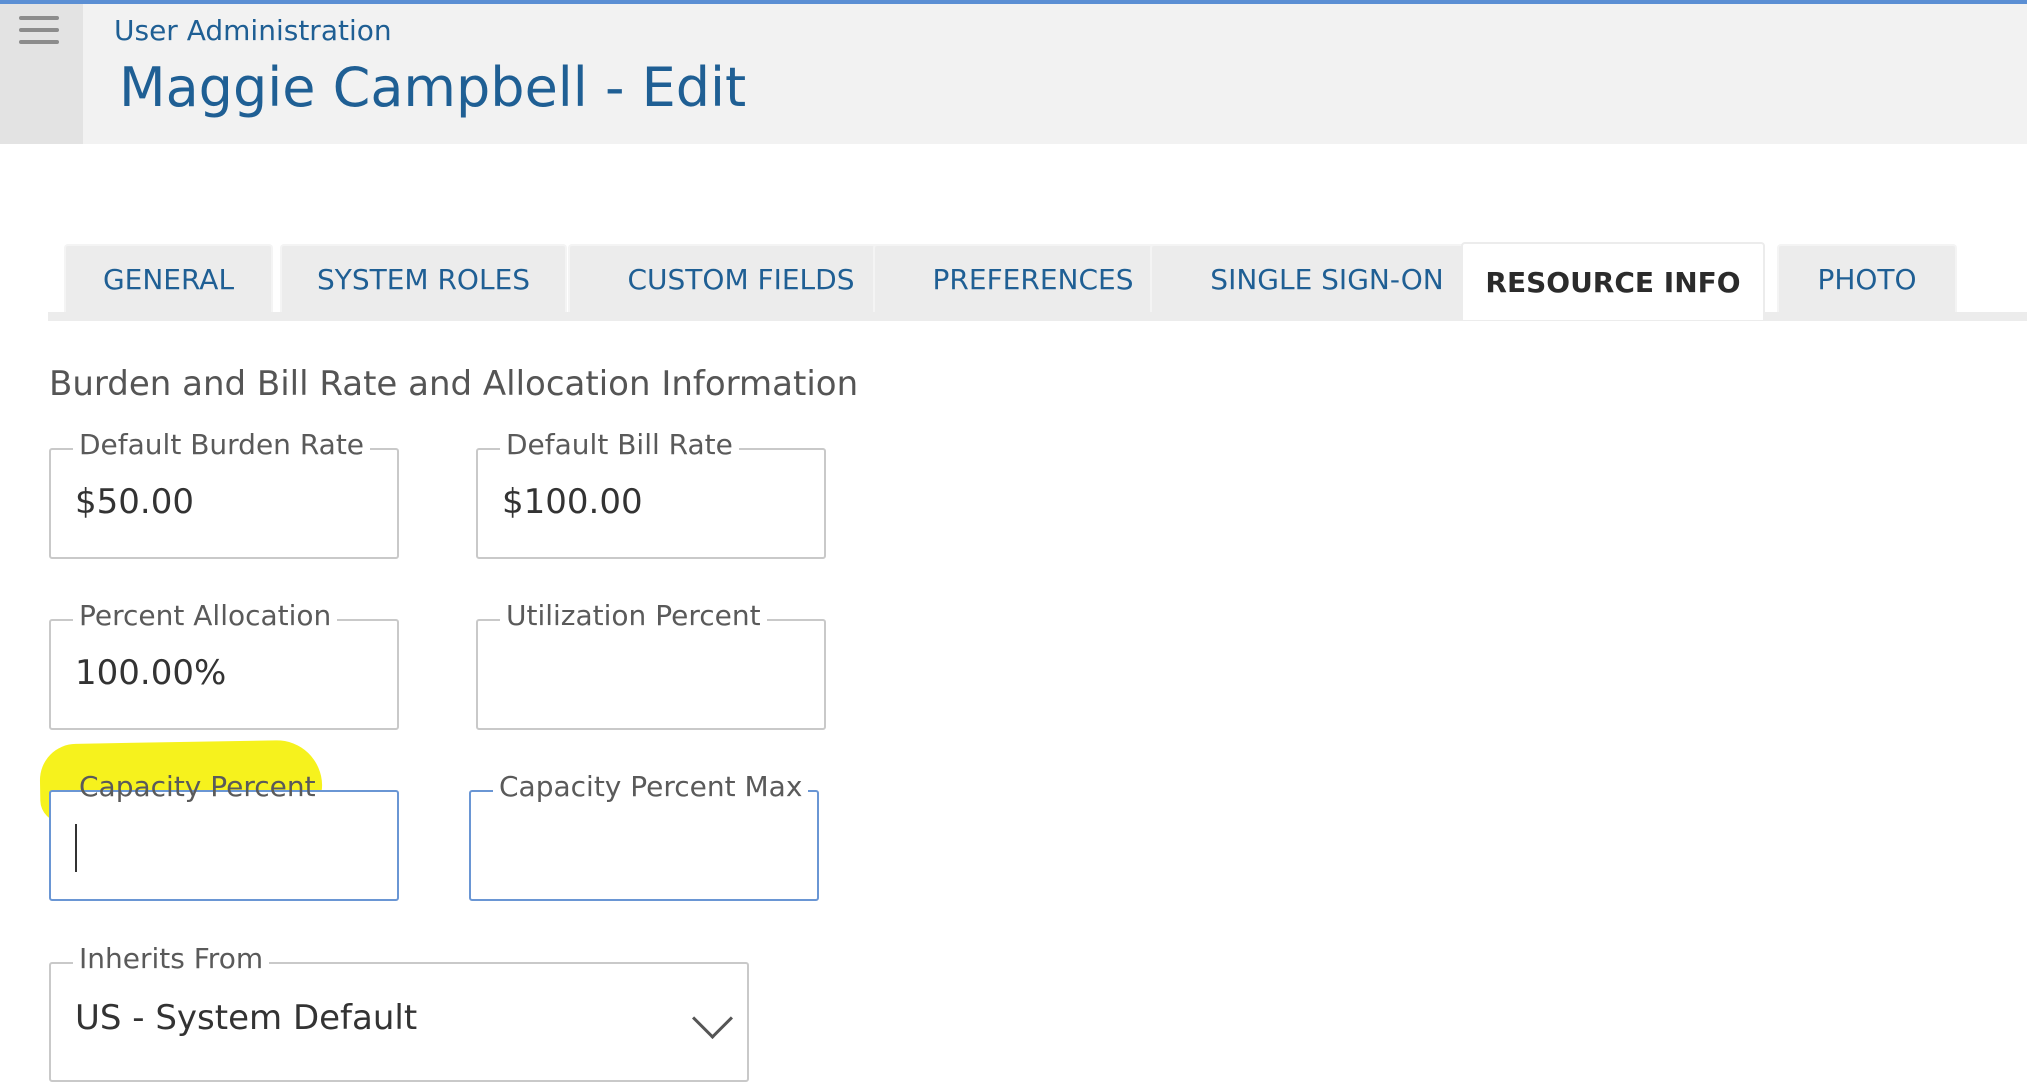  Describe the element at coordinates (228, 673) in the screenshot. I see `percent-allocation-value: 100.00%` at that location.